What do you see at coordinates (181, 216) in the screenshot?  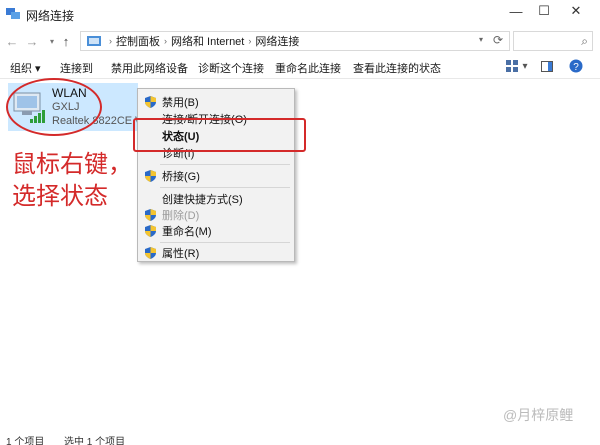 I see `menu-item-label: 删除(D)` at bounding box center [181, 216].